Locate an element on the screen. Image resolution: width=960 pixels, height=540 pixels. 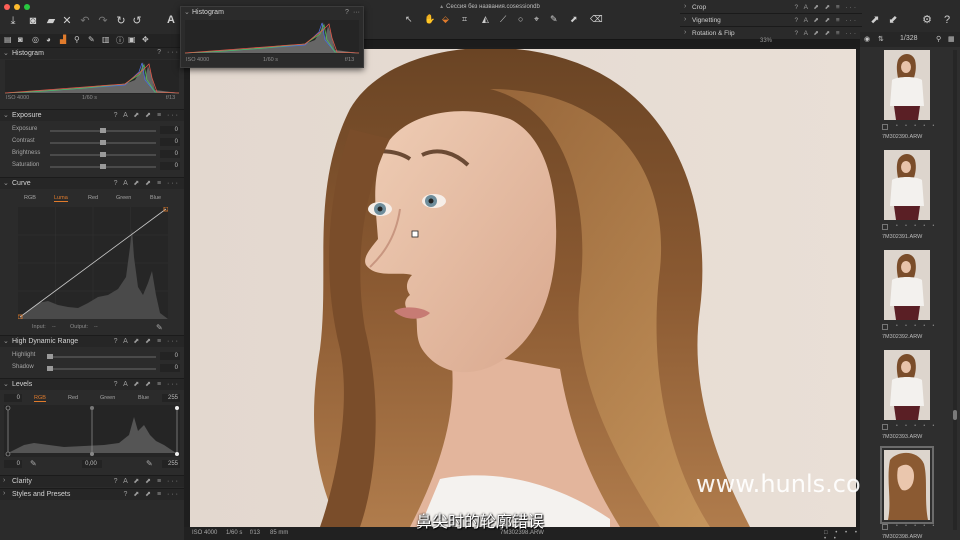
settings-gear-icon: ⚙ is located at coordinates (927, 20).